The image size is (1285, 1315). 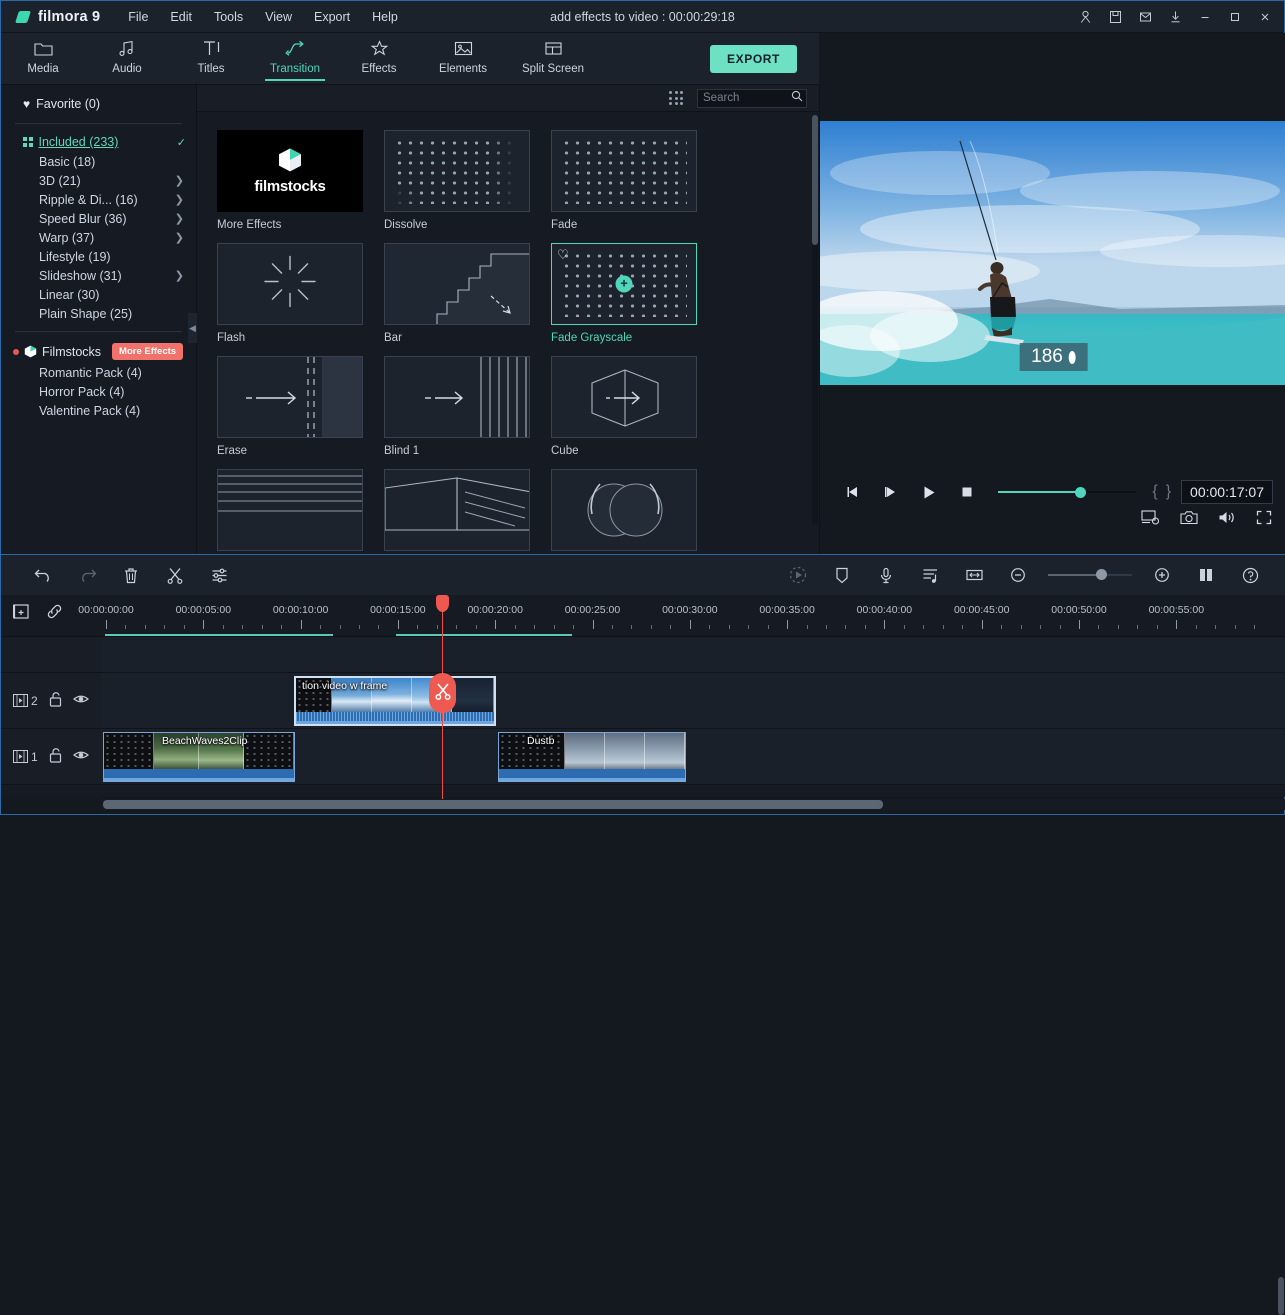 What do you see at coordinates (332, 17) in the screenshot?
I see `menu-item-export: Export` at bounding box center [332, 17].